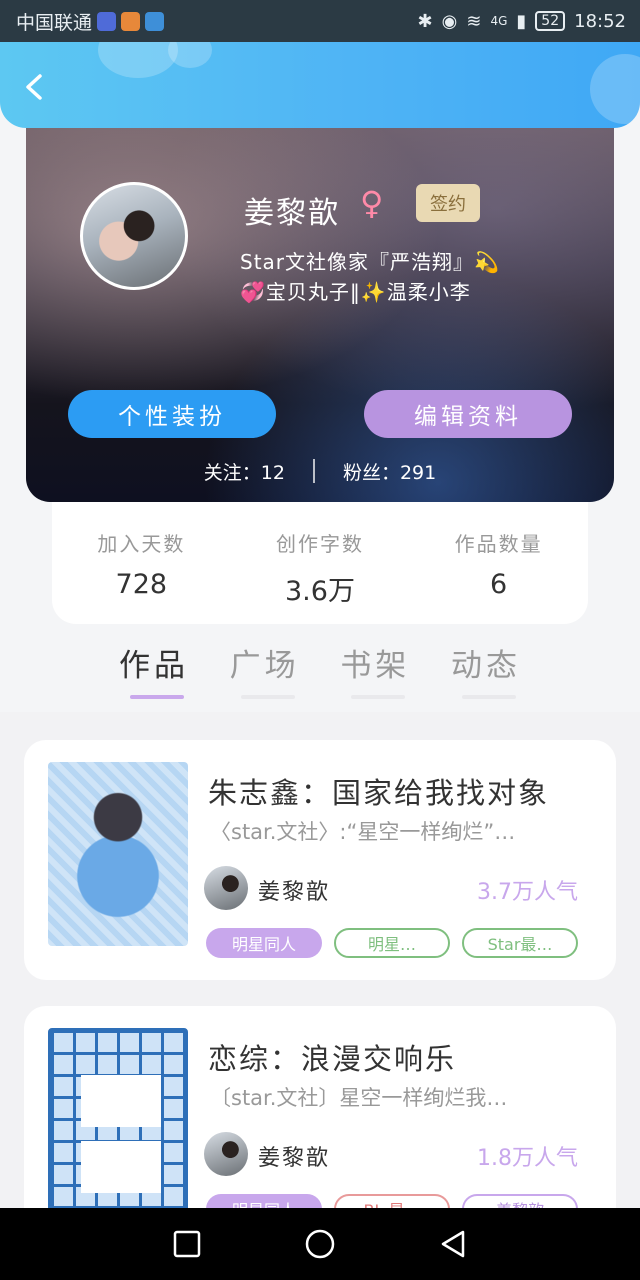 The image size is (640, 1280). I want to click on square-icon, so click(186, 1244).